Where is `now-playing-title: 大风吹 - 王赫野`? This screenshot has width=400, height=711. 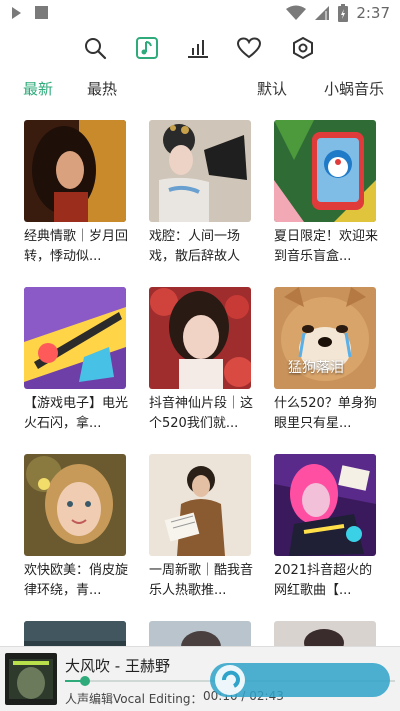
now-playing-title: 大风吹 - 王赫野 is located at coordinates (117, 666).